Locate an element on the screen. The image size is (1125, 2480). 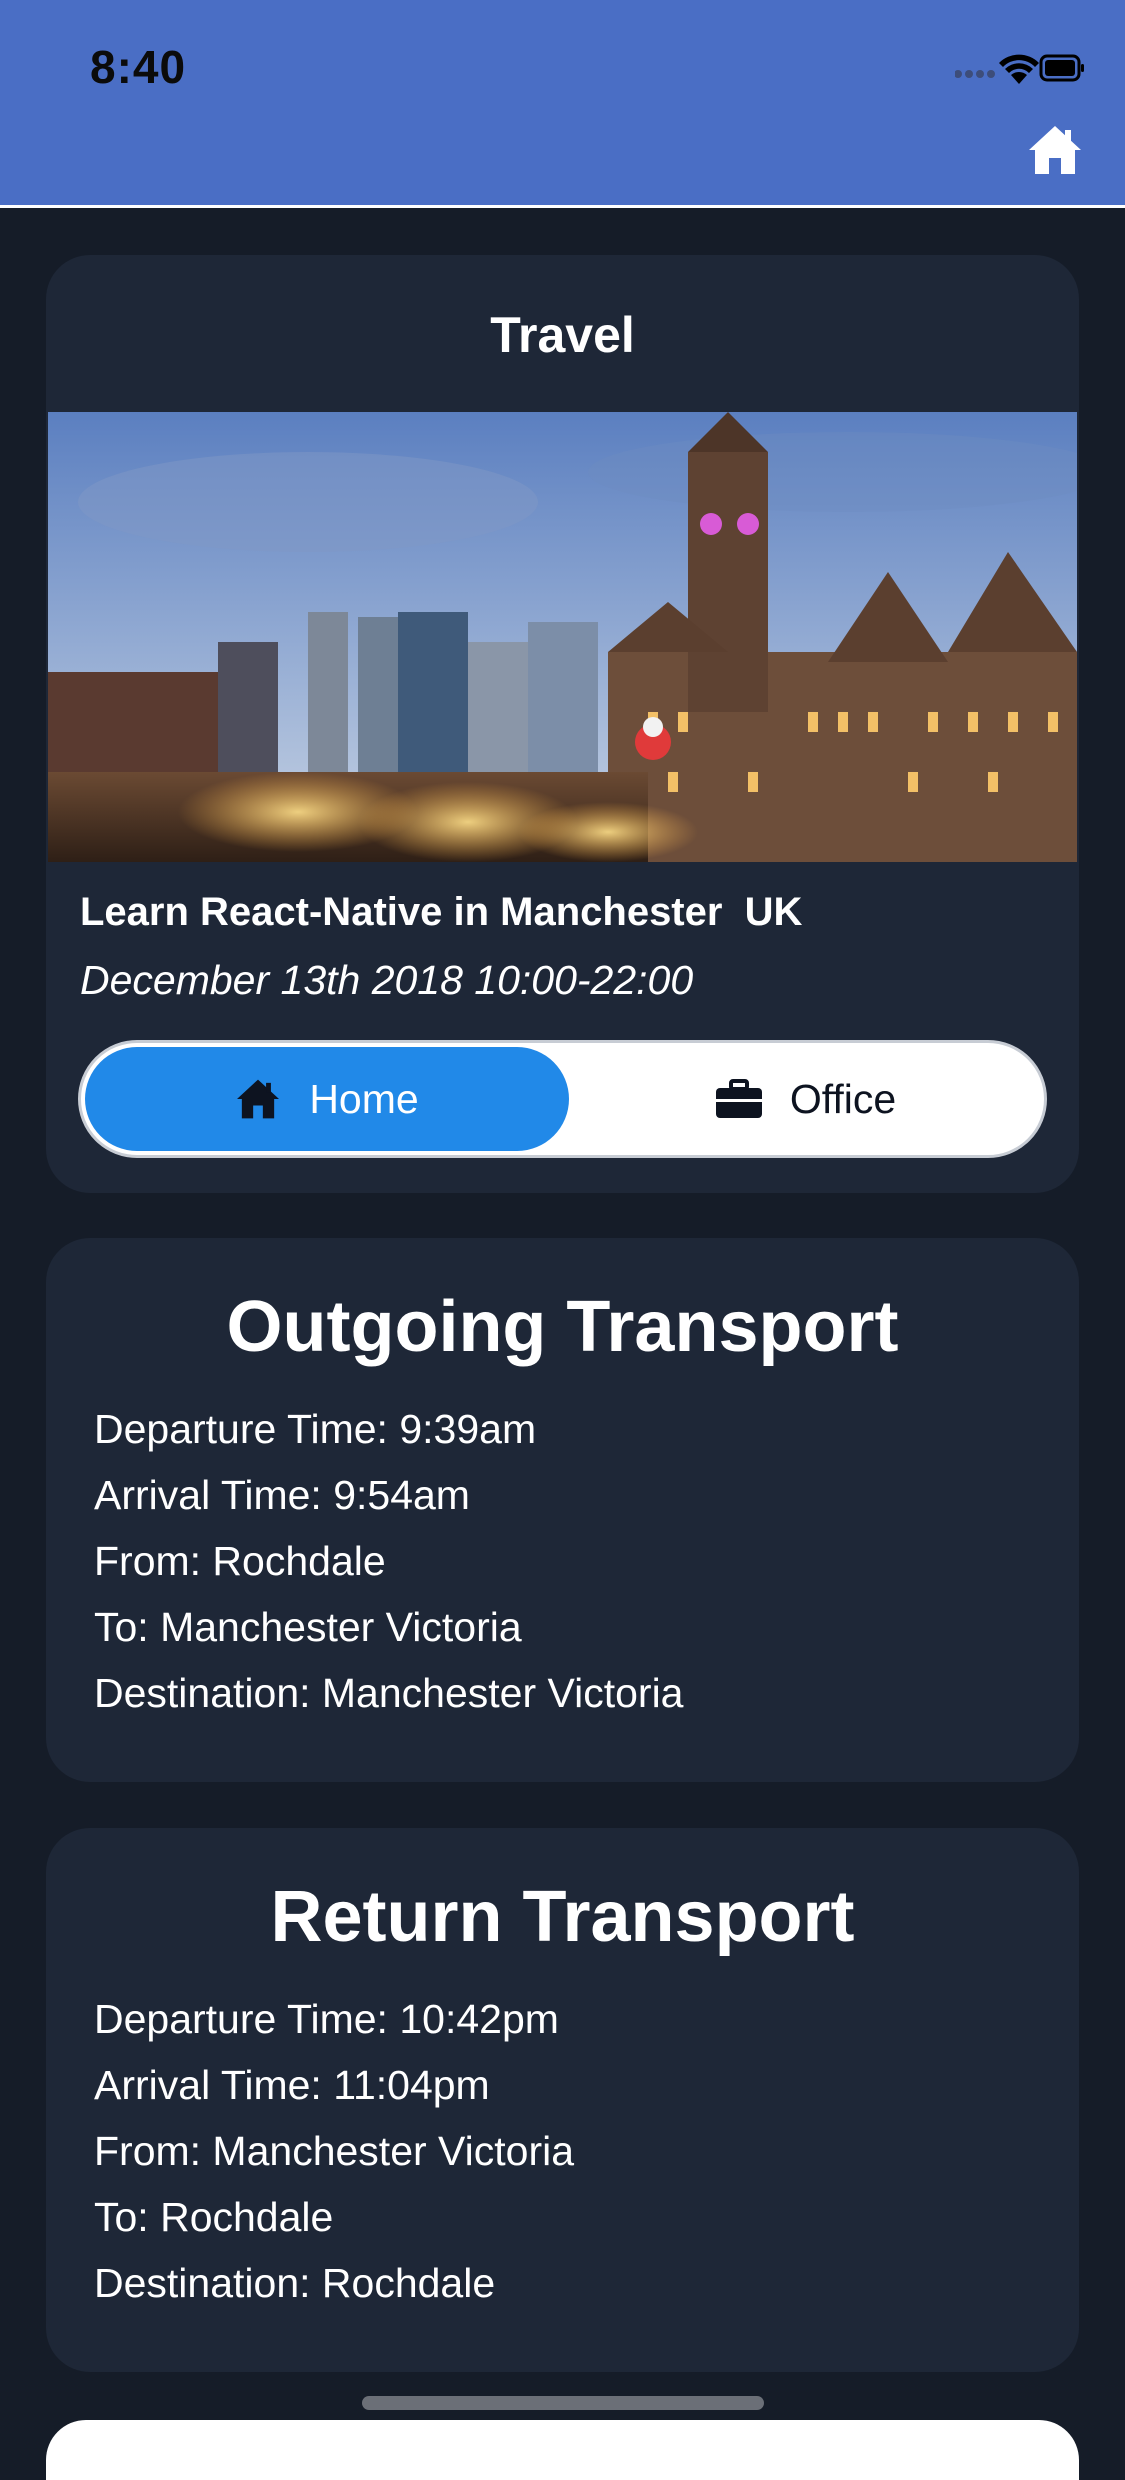
outgoing-departure: Departure Time: 9:39am is located at coordinates (315, 1429).